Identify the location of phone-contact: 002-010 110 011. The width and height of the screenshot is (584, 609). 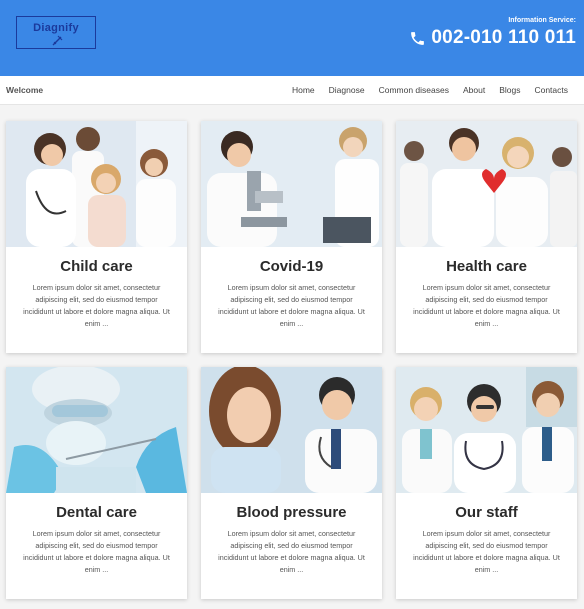
(492, 38).